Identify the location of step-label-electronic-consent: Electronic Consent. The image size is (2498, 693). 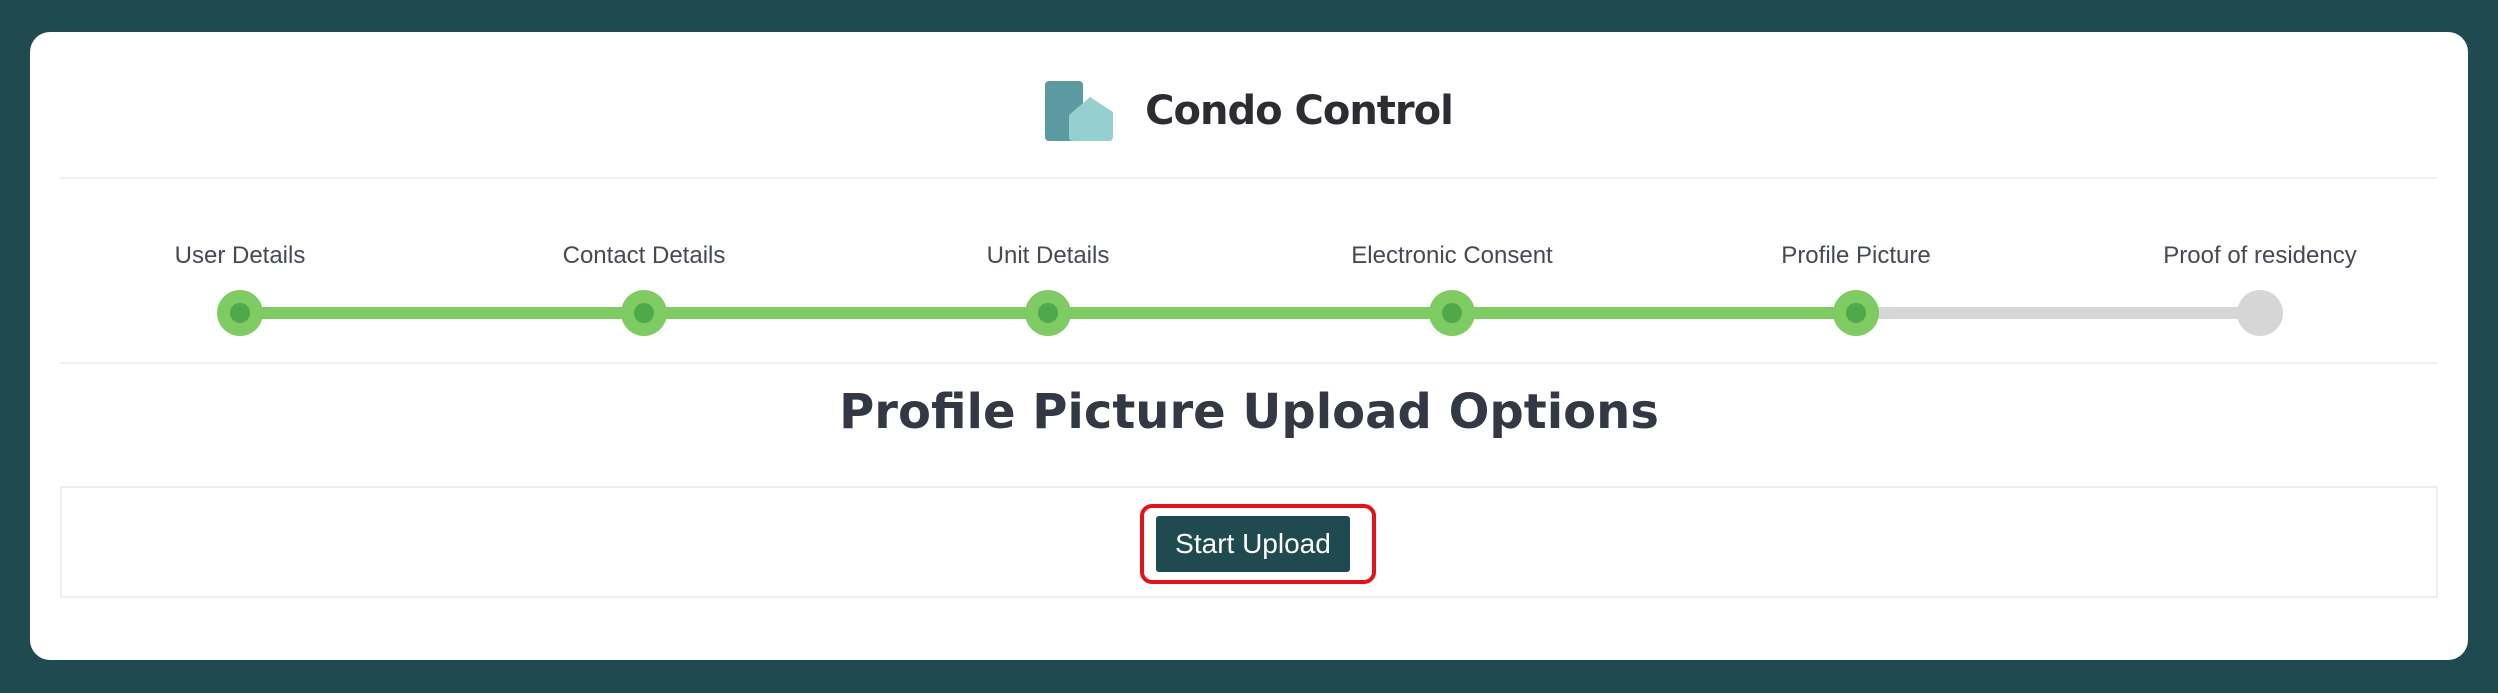
(1452, 255).